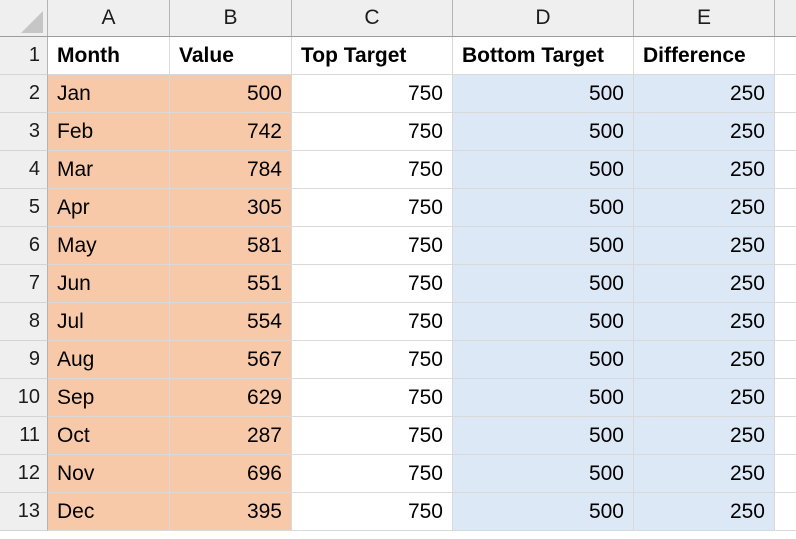 This screenshot has height=539, width=796. What do you see at coordinates (704, 474) in the screenshot?
I see `cell-e12-difference: 250` at bounding box center [704, 474].